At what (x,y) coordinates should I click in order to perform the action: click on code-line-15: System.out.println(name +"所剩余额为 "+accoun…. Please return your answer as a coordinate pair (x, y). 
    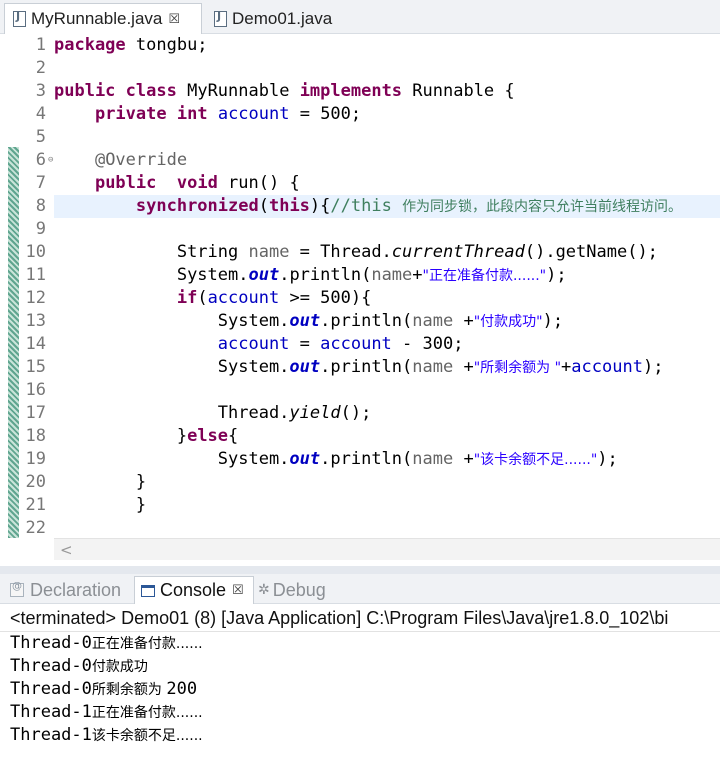
    Looking at the image, I should click on (387, 367).